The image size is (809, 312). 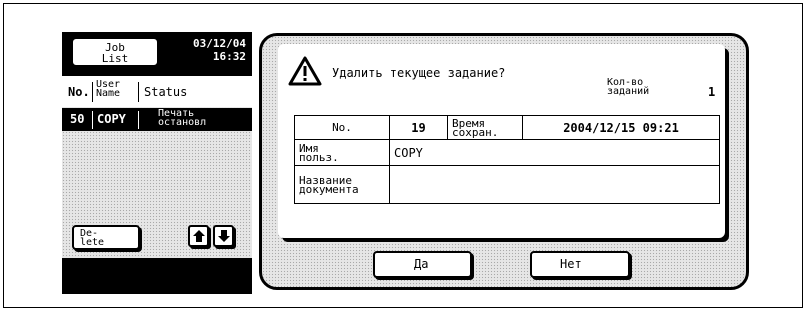 I want to click on job-table-header: No. User Name Status, so click(x=157, y=91).